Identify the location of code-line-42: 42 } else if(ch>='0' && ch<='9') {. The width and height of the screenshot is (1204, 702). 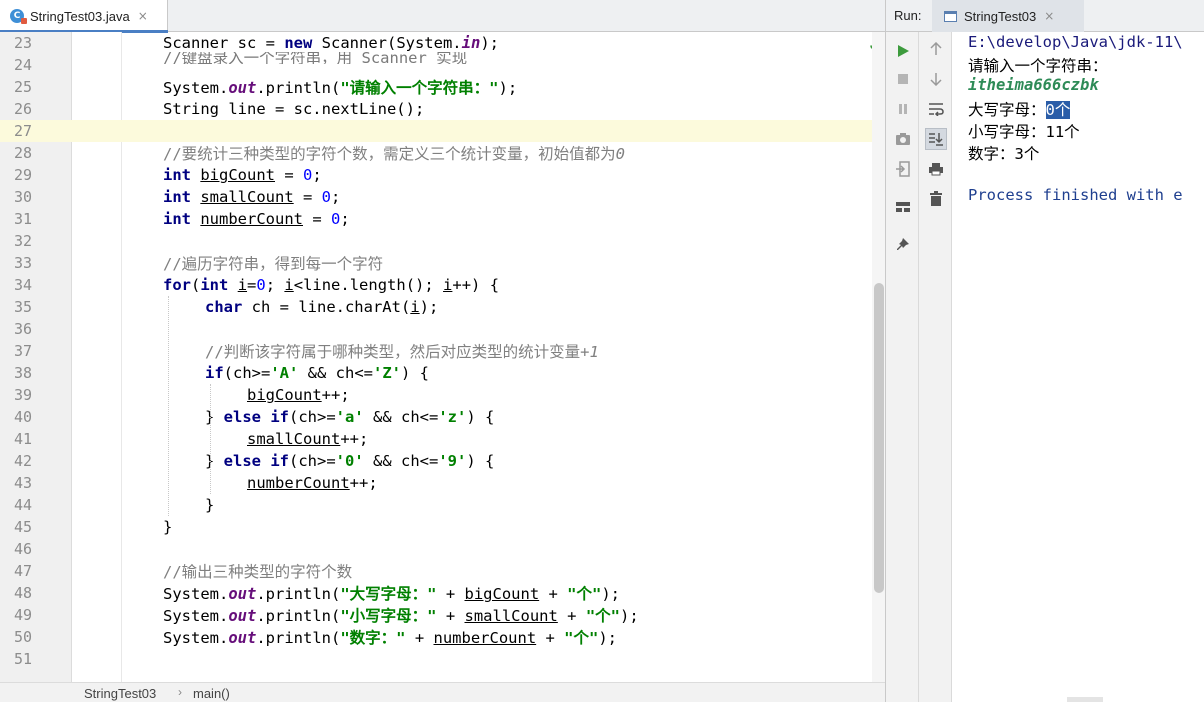
(436, 461).